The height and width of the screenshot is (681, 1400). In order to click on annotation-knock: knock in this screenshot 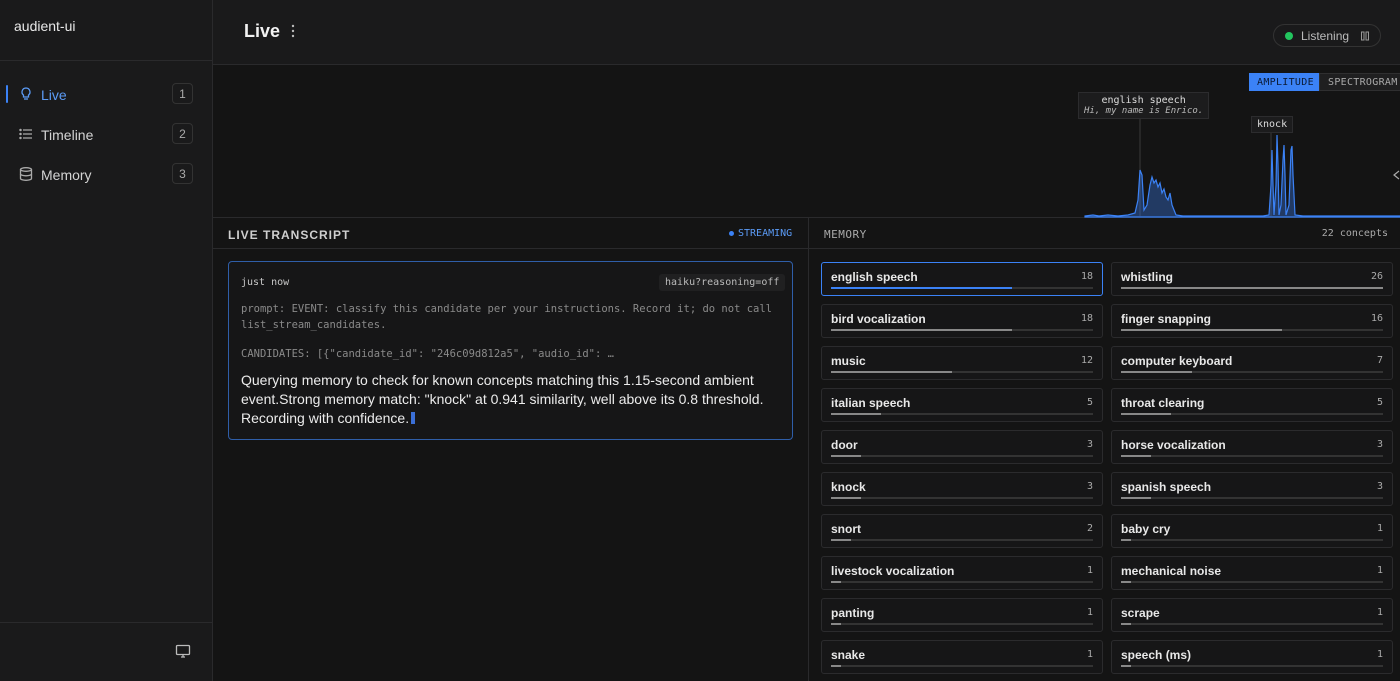, I will do `click(1272, 124)`.